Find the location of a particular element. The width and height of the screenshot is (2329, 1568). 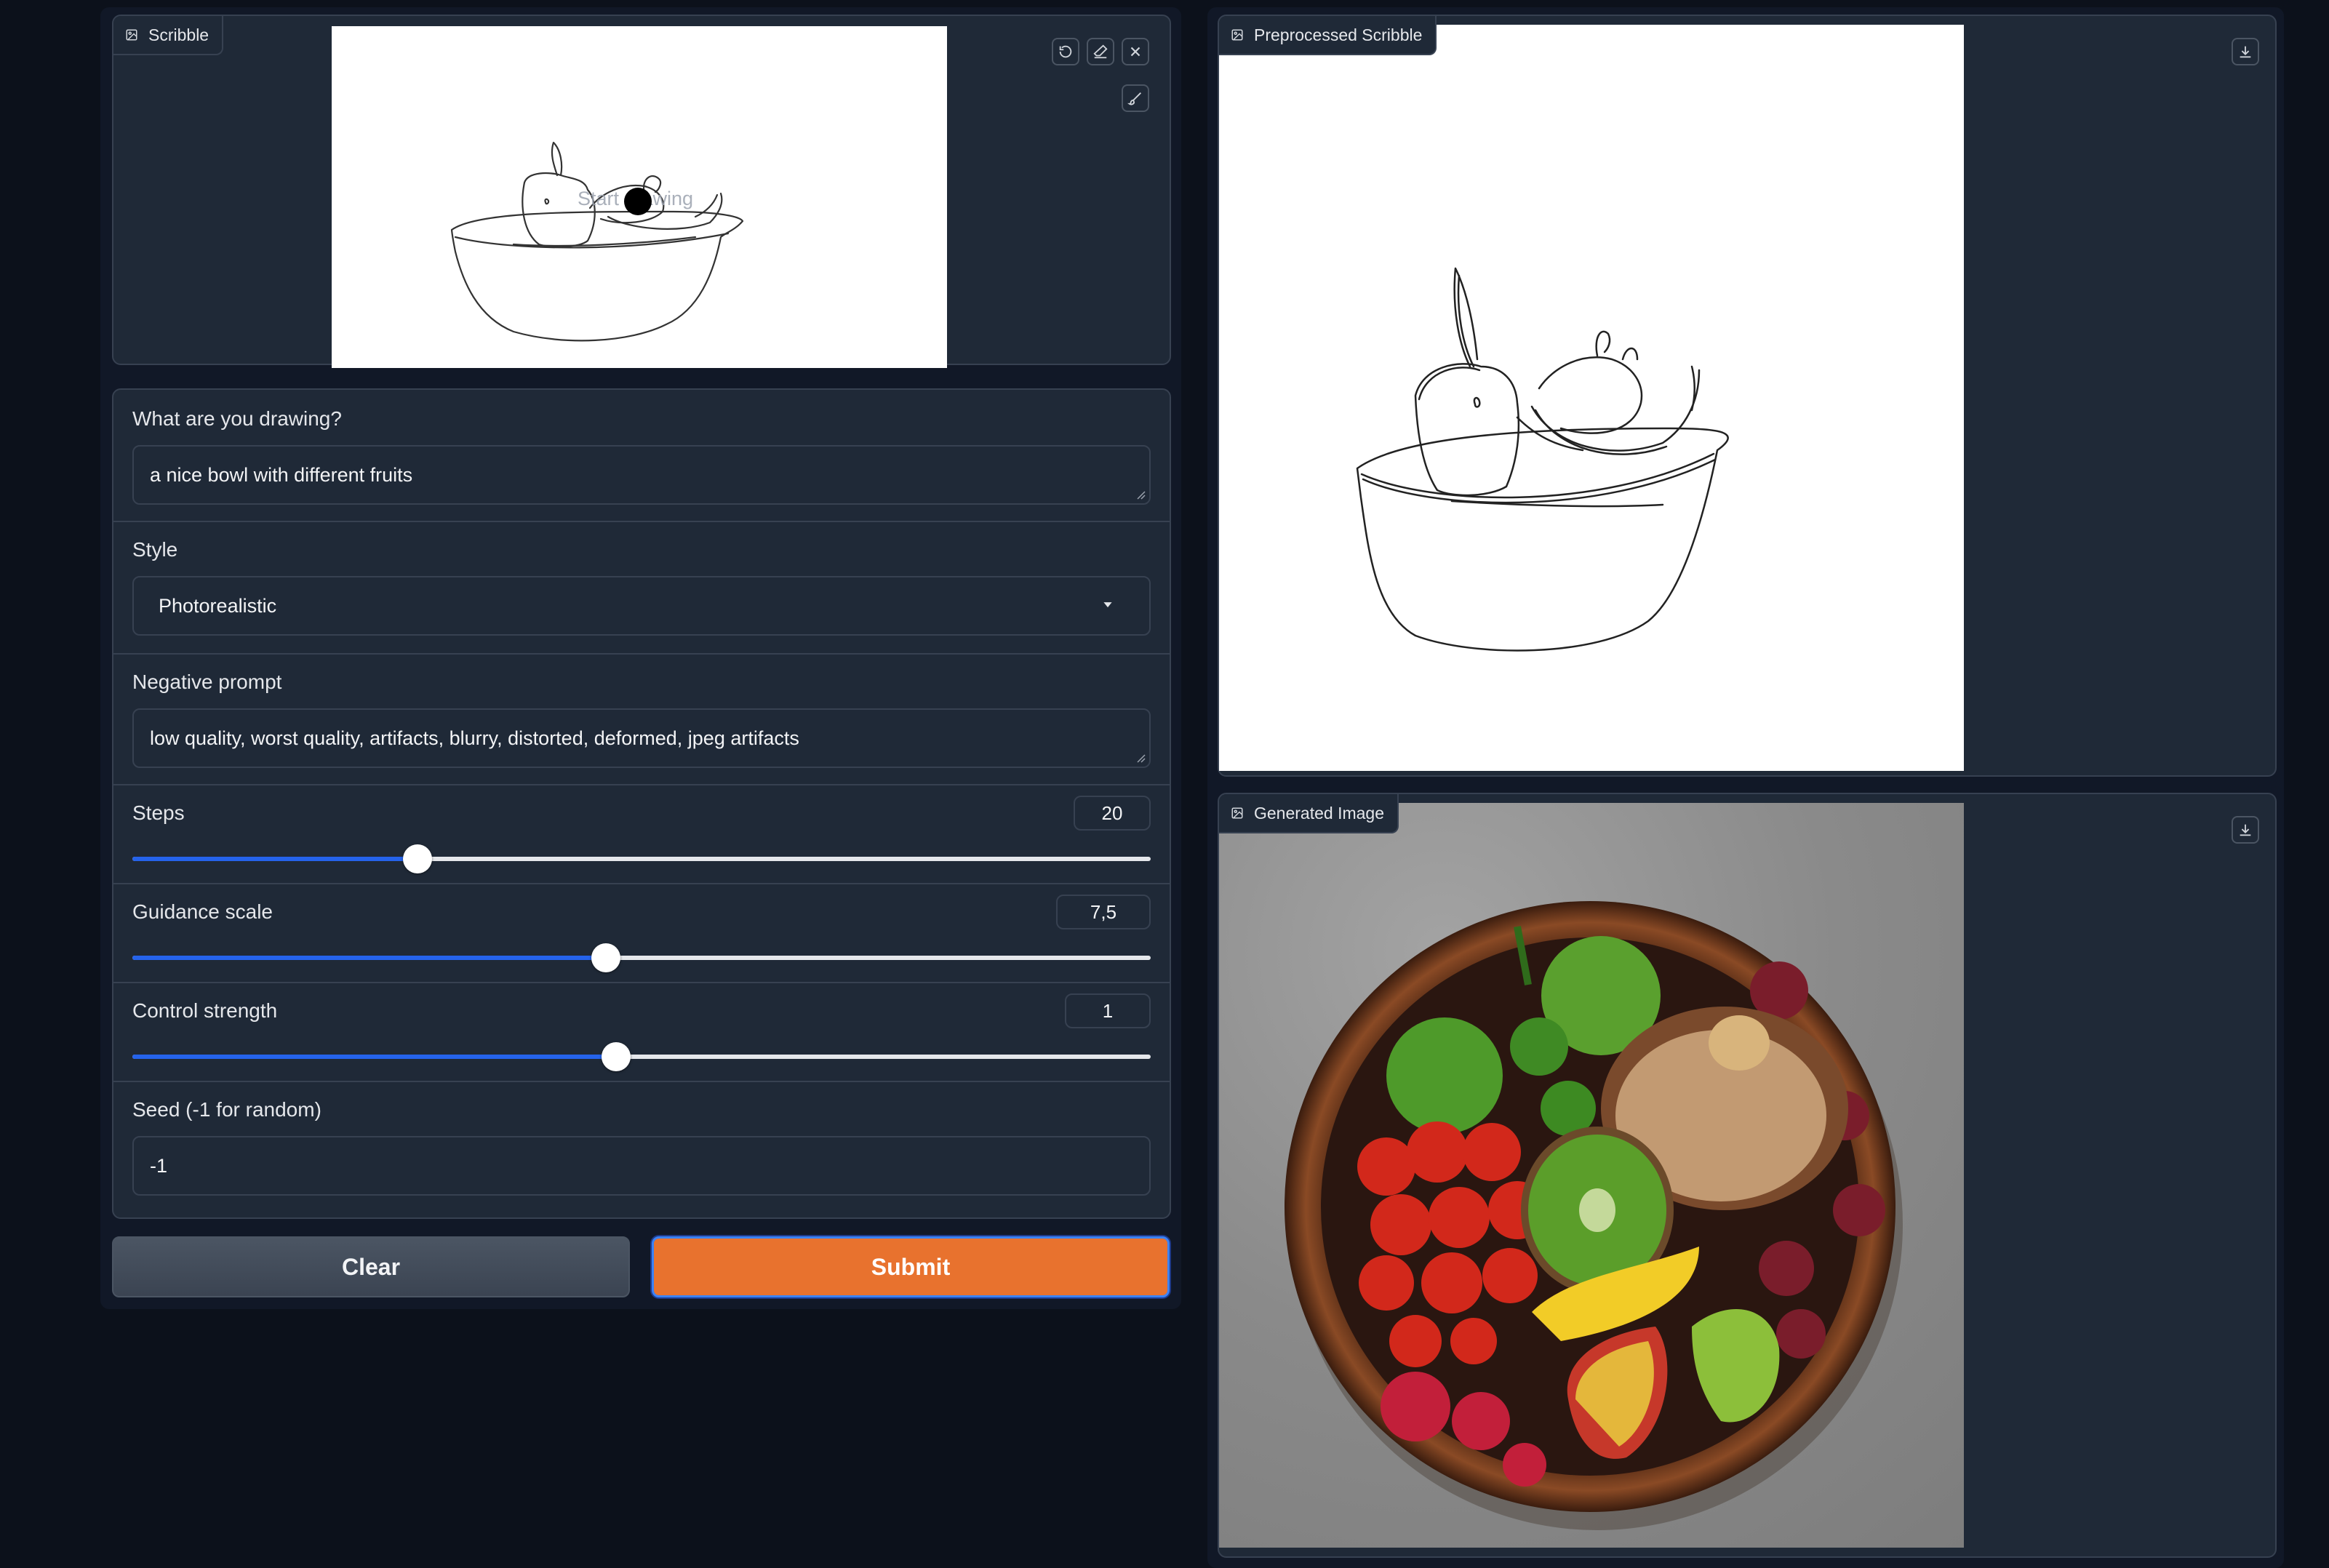

style-row: Style Photorealistic is located at coordinates (641, 588).